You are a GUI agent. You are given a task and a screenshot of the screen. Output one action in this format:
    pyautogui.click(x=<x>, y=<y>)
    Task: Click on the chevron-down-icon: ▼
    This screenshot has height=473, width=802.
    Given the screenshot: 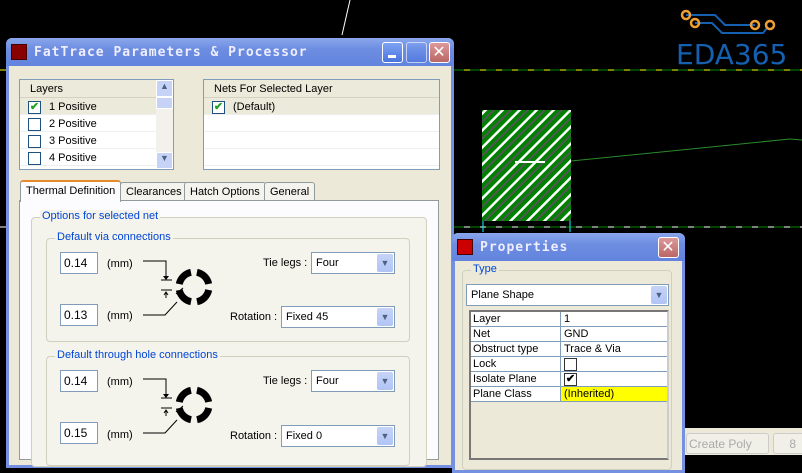 What is the action you would take?
    pyautogui.click(x=659, y=295)
    